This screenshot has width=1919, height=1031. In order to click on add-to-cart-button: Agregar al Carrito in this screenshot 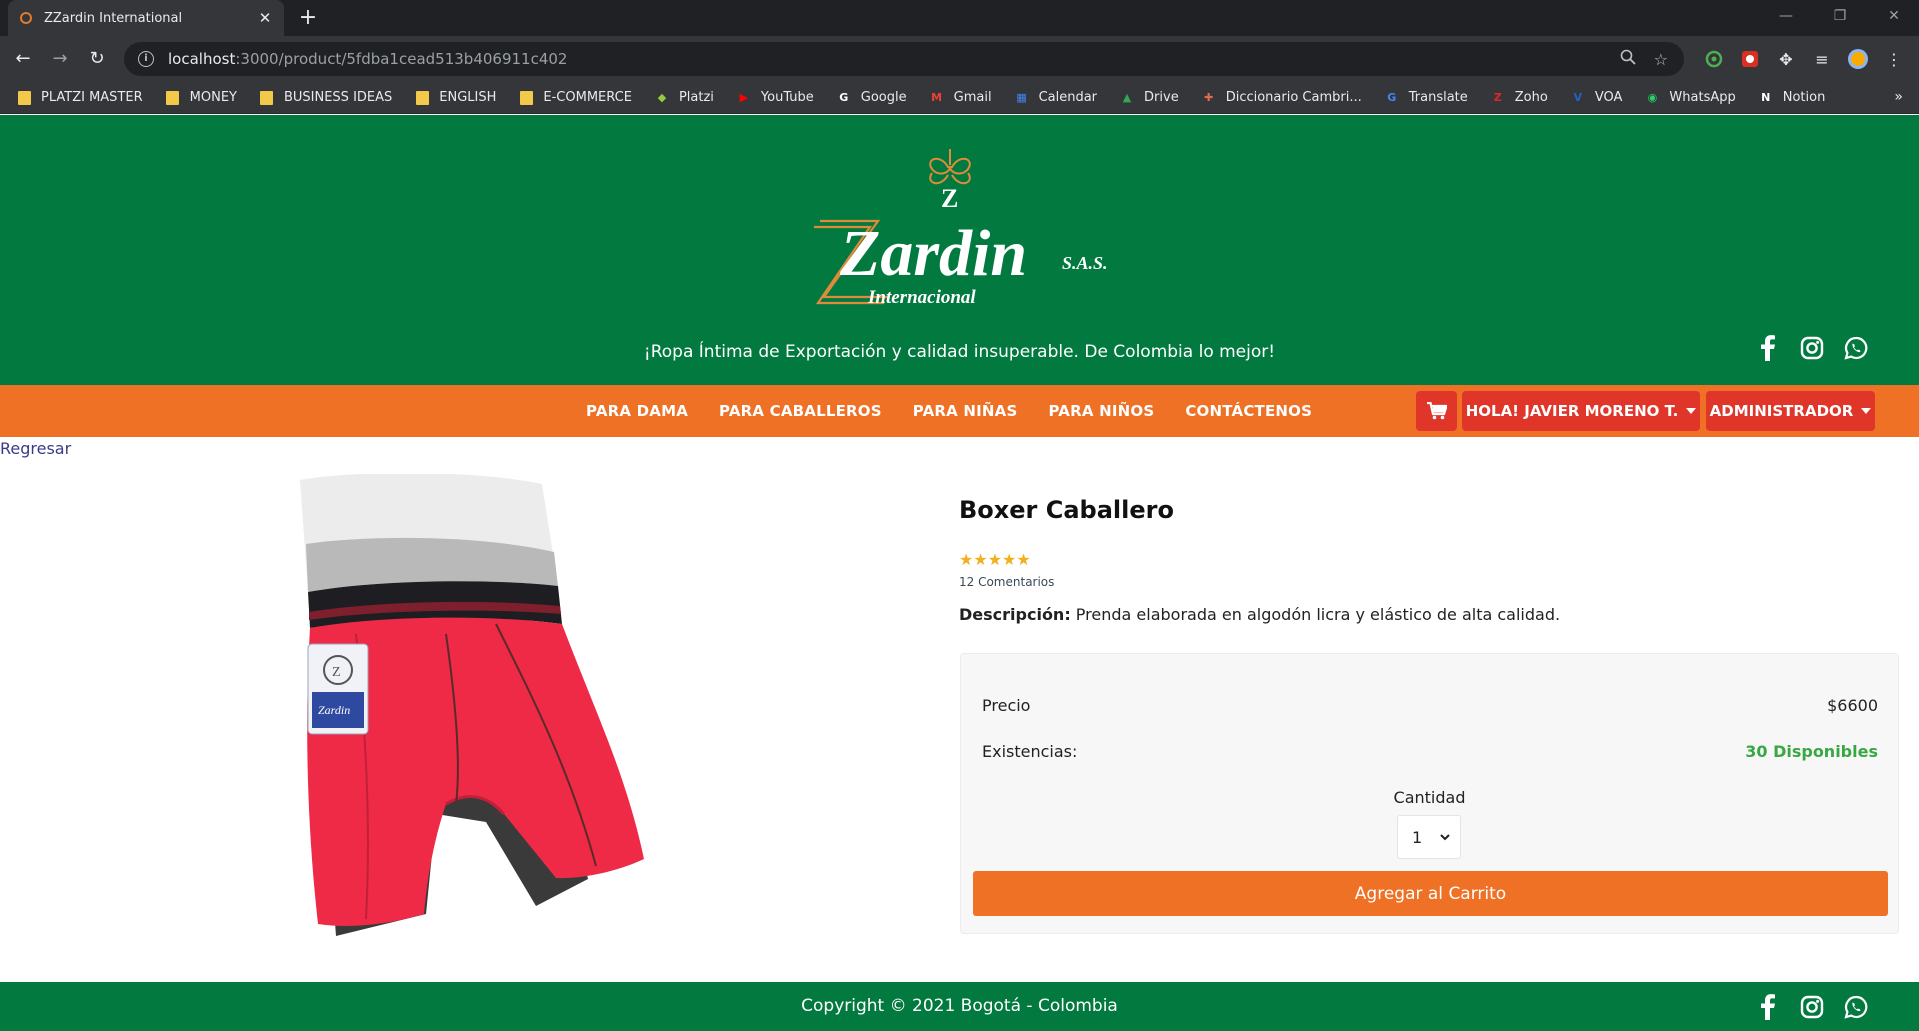, I will do `click(1430, 893)`.